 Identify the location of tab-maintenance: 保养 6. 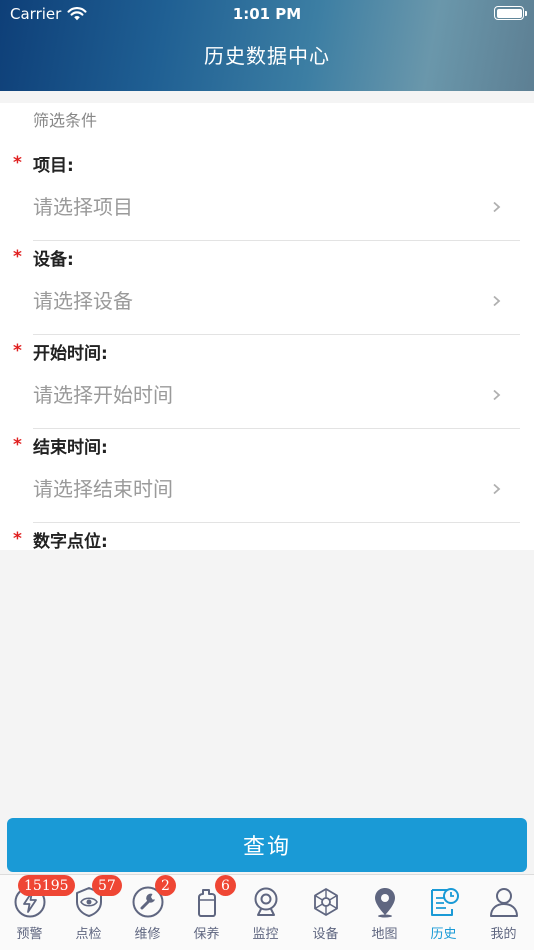
(206, 912).